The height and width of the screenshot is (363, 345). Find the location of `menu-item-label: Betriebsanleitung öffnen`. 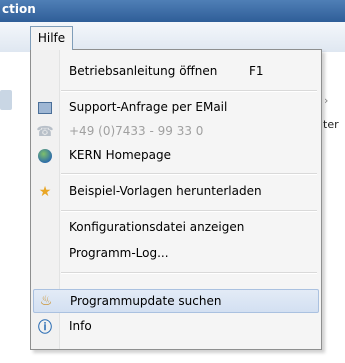

menu-item-label: Betriebsanleitung öffnen is located at coordinates (143, 71).